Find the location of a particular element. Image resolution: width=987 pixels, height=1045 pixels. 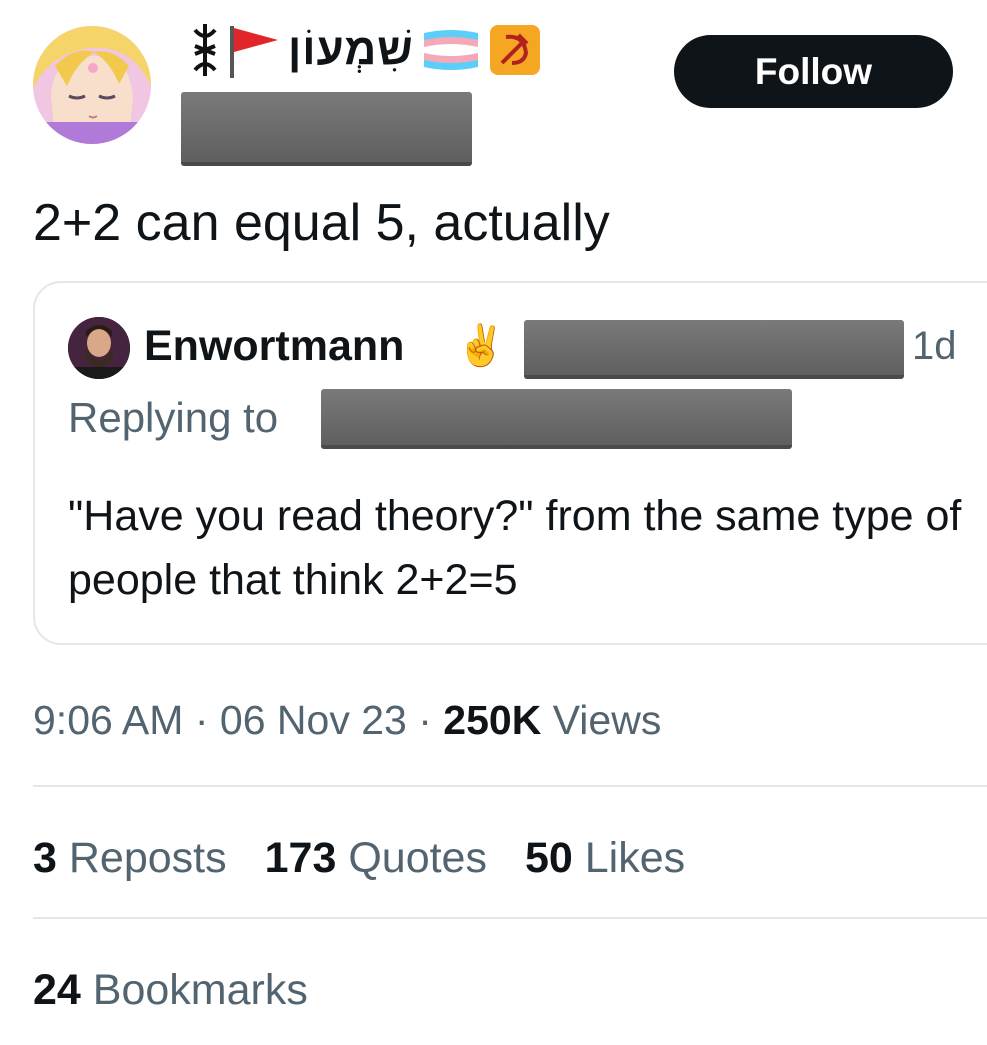

quote-author-name: Enwortmann is located at coordinates (274, 346).